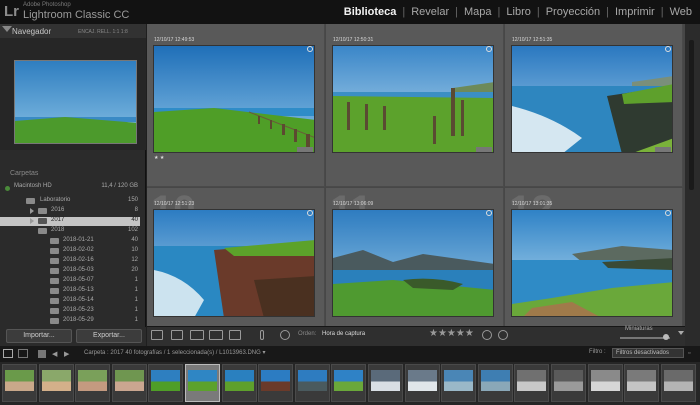  I want to click on filter-select: Filtros desactivados, so click(648, 353).